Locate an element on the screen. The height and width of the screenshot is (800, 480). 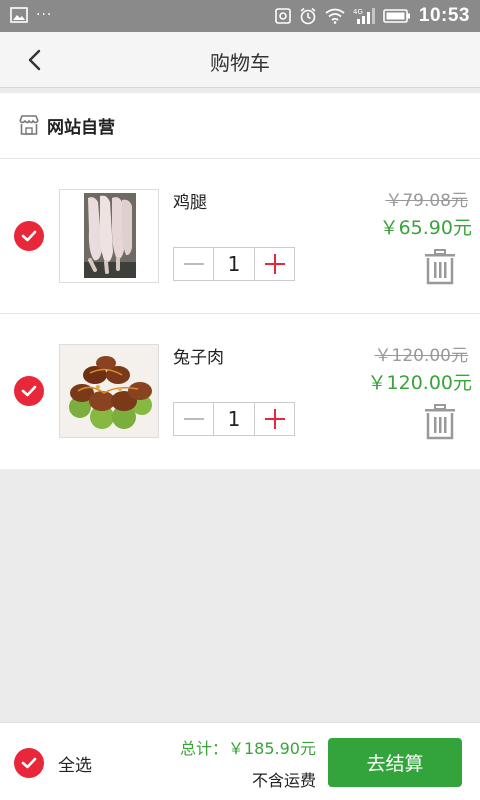
battery-icon is located at coordinates (396, 16).